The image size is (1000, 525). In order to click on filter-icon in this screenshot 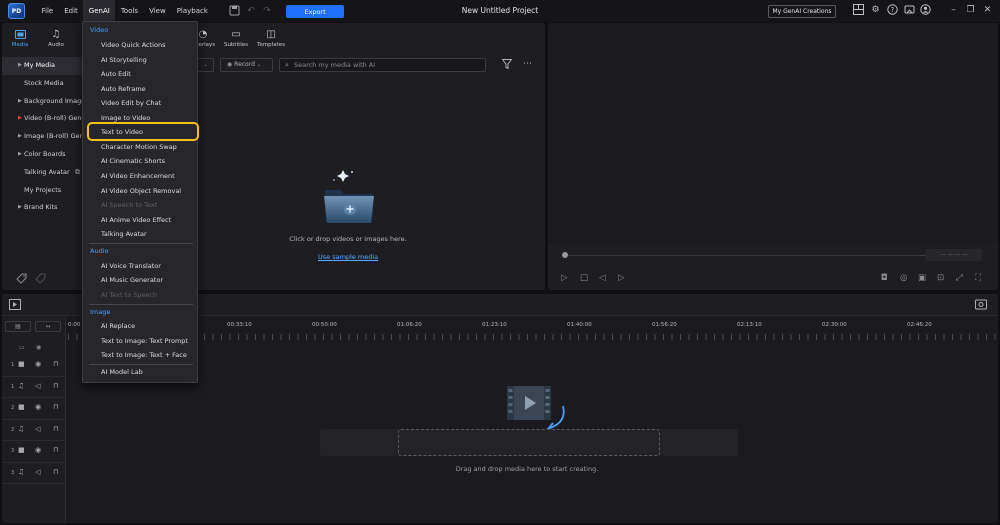, I will do `click(507, 65)`.